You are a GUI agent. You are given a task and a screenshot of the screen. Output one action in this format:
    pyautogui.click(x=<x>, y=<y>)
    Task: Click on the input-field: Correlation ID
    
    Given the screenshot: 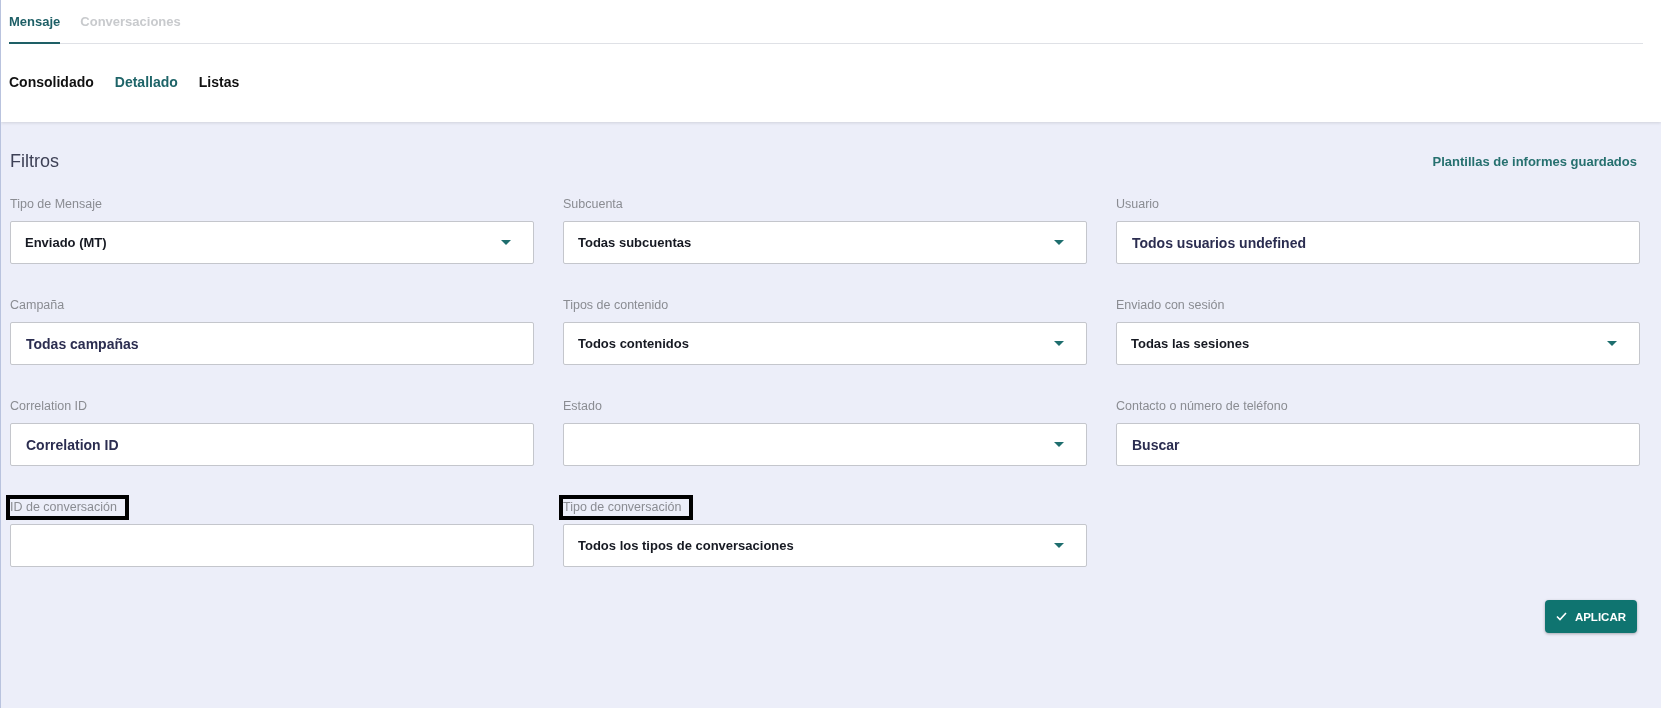 What is the action you would take?
    pyautogui.click(x=272, y=444)
    